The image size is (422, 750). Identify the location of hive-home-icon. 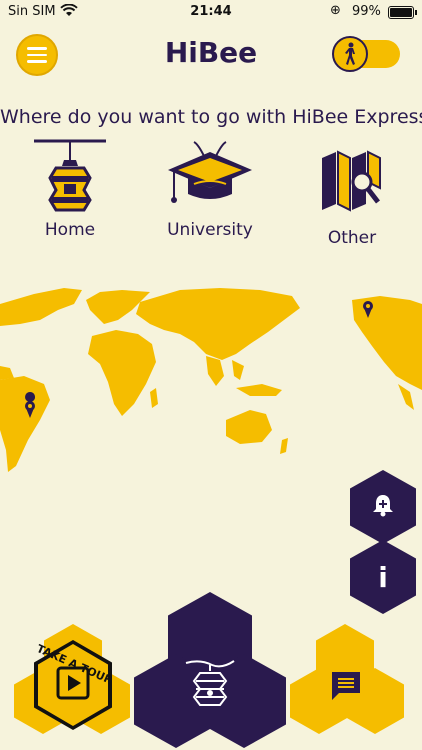
(210, 681).